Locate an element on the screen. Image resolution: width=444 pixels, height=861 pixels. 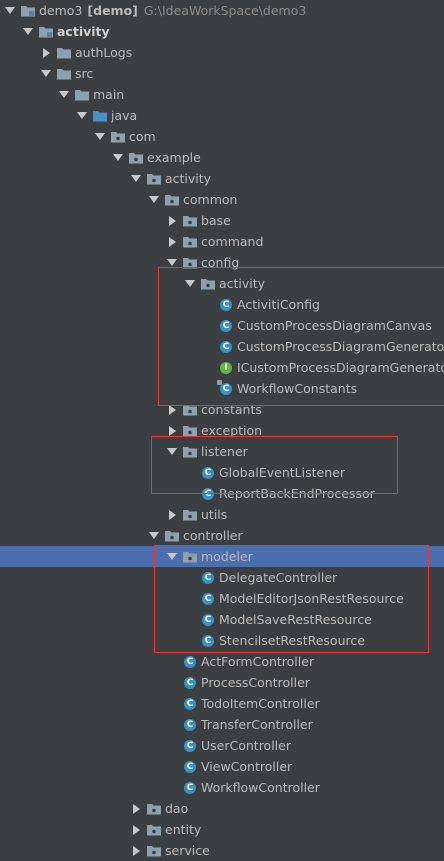
tree-item-modeleditorjsonrestresource: C ModelEditorJsonRestResource is located at coordinates (222, 598).